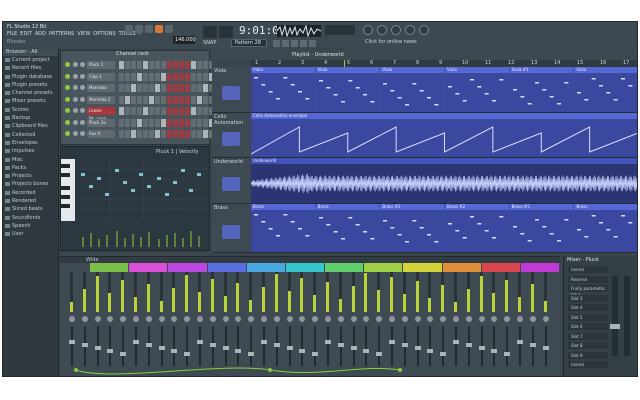 This screenshot has height=400, width=640. Describe the element at coordinates (61, 34) in the screenshot. I see `menu-patterns: PATTERNS` at that location.